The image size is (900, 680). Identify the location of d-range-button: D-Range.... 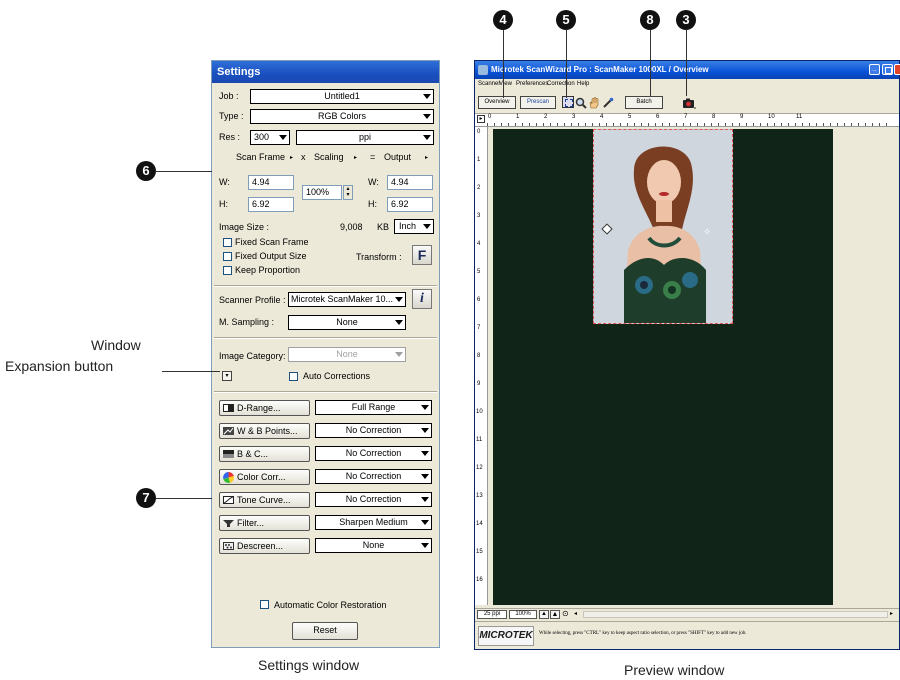
(264, 408).